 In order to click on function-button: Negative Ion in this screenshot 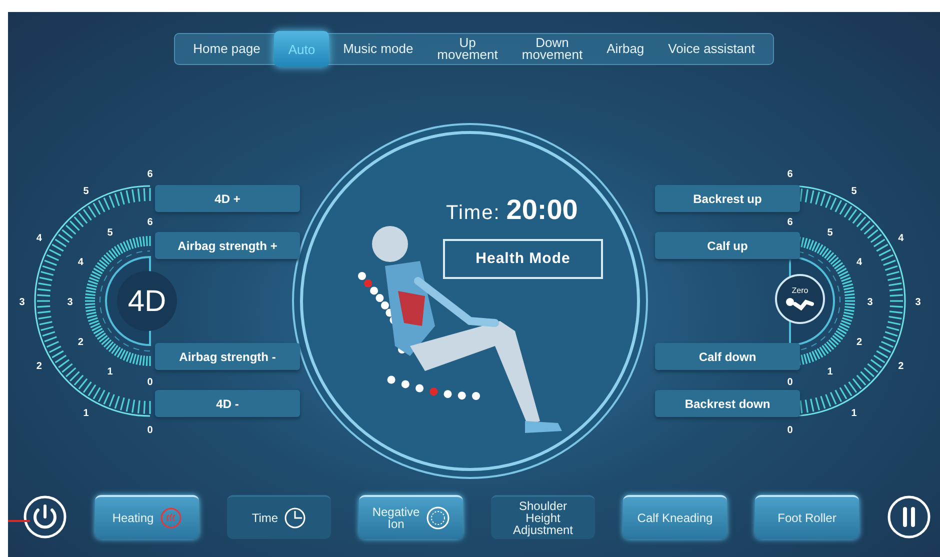, I will do `click(411, 517)`.